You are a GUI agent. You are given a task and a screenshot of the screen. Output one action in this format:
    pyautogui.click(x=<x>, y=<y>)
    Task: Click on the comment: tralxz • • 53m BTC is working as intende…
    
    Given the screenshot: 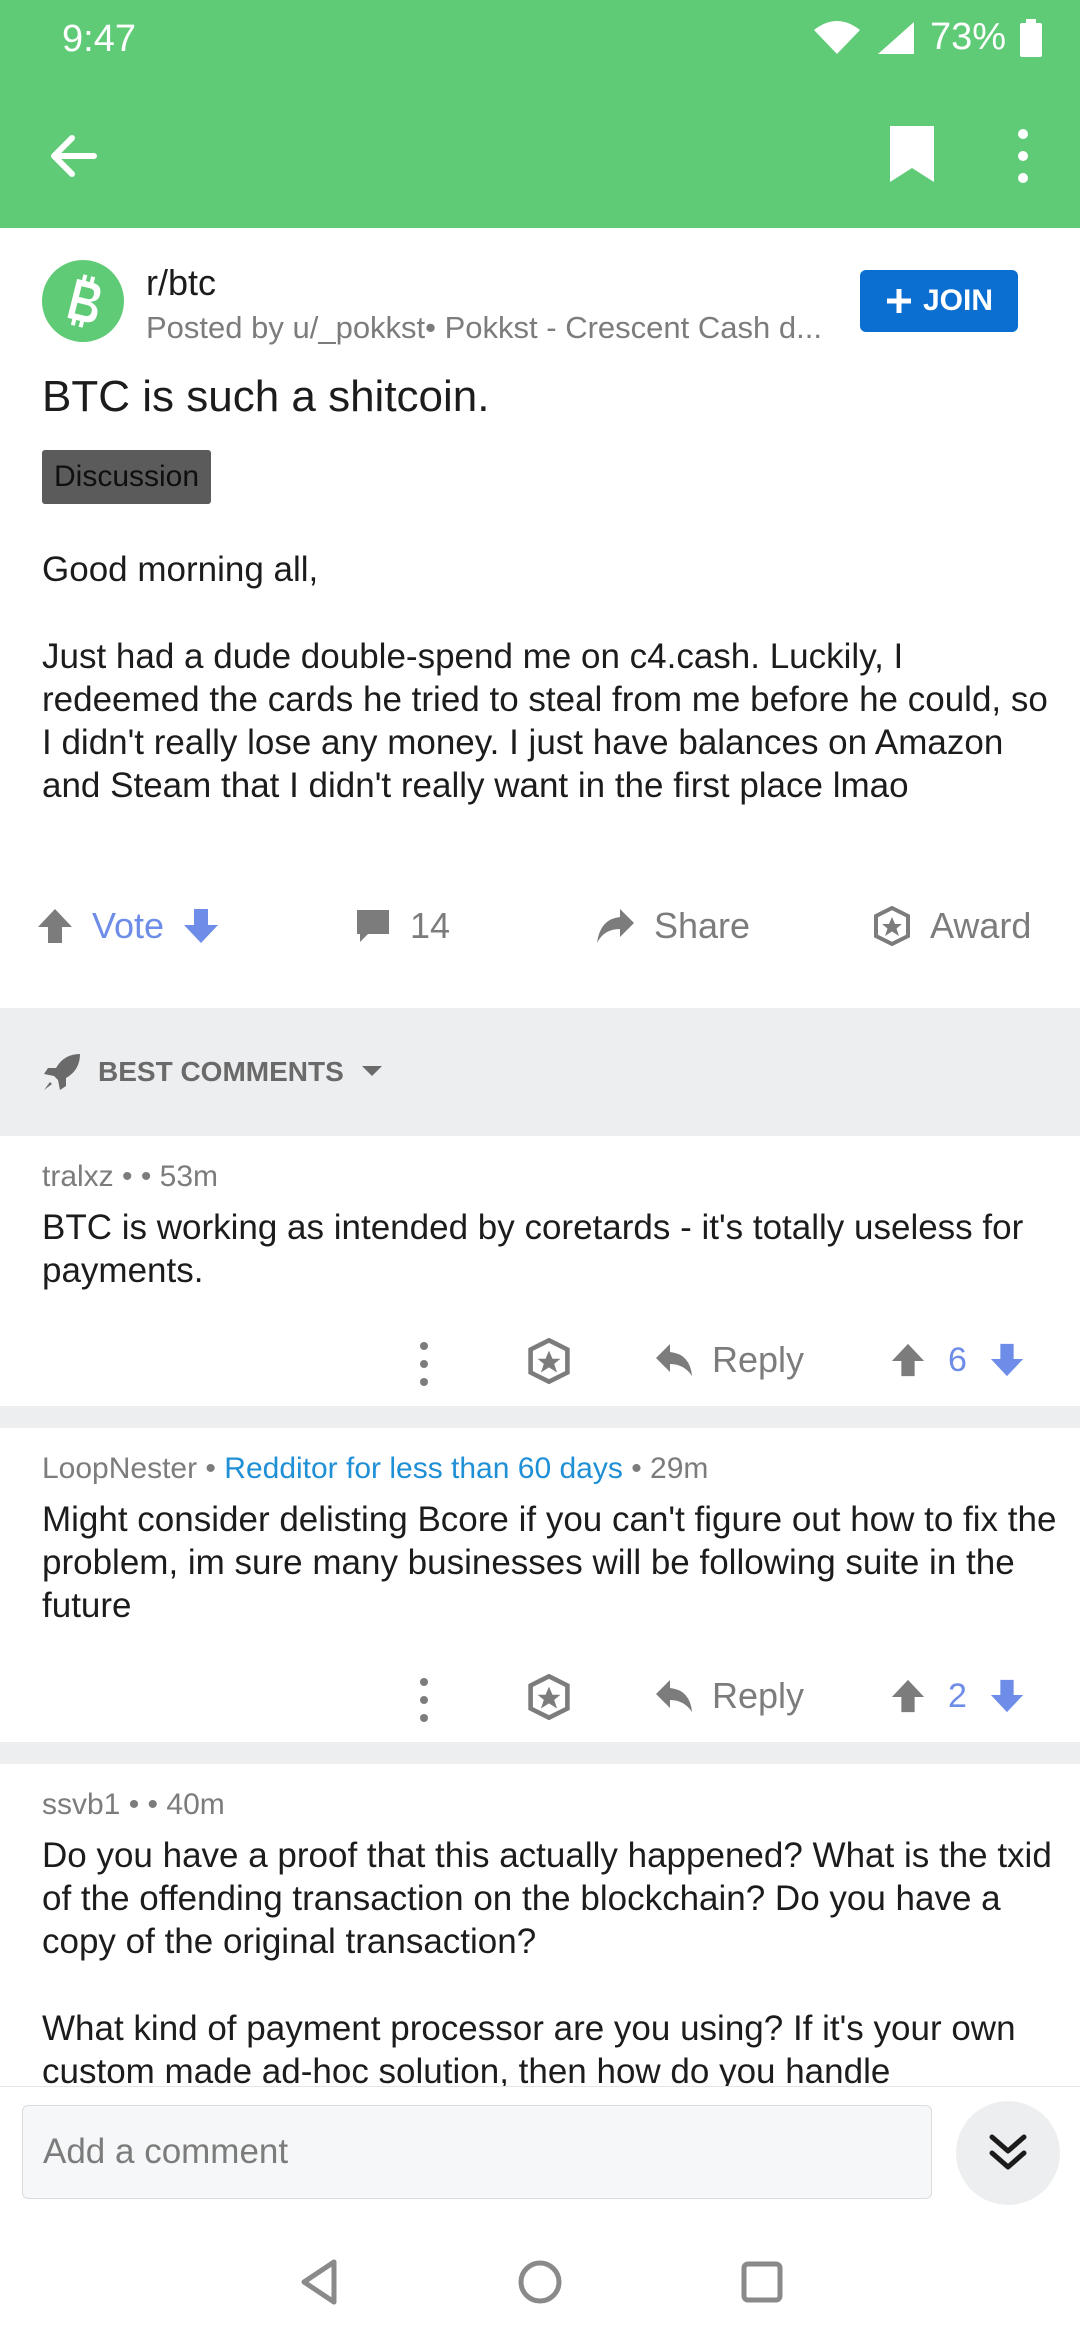 What is the action you would take?
    pyautogui.click(x=540, y=1271)
    